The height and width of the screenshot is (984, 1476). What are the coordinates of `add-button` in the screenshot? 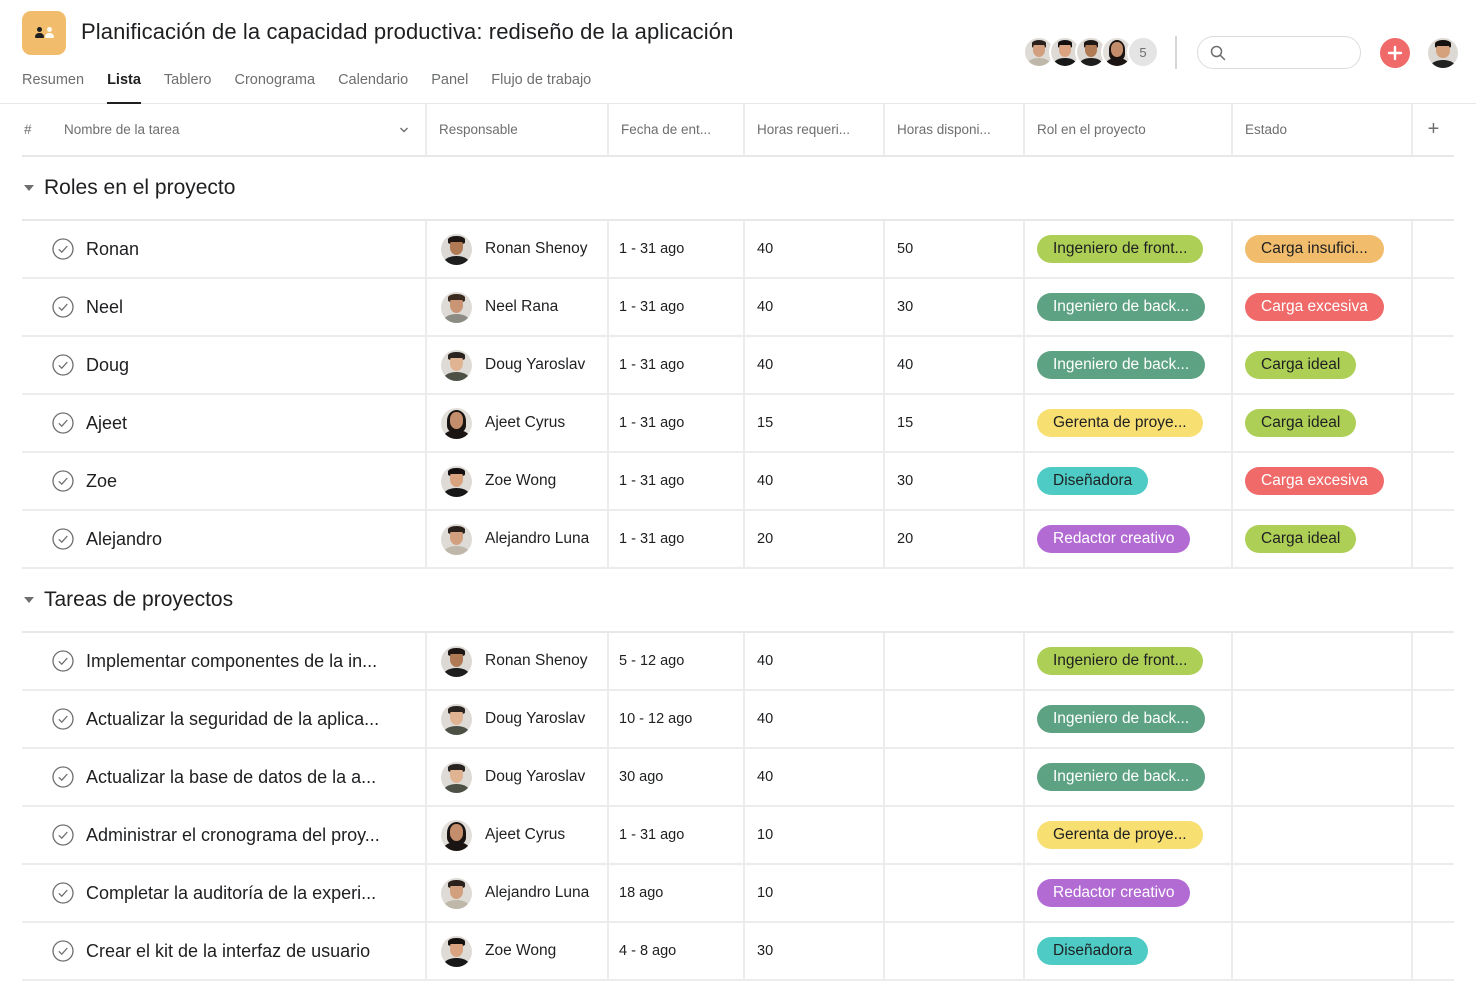 It's located at (1395, 53).